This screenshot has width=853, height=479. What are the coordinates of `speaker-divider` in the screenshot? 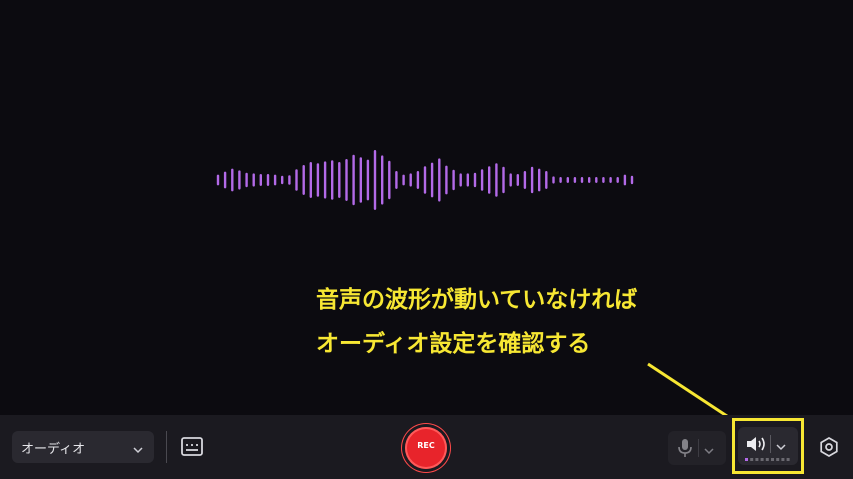 It's located at (770, 444).